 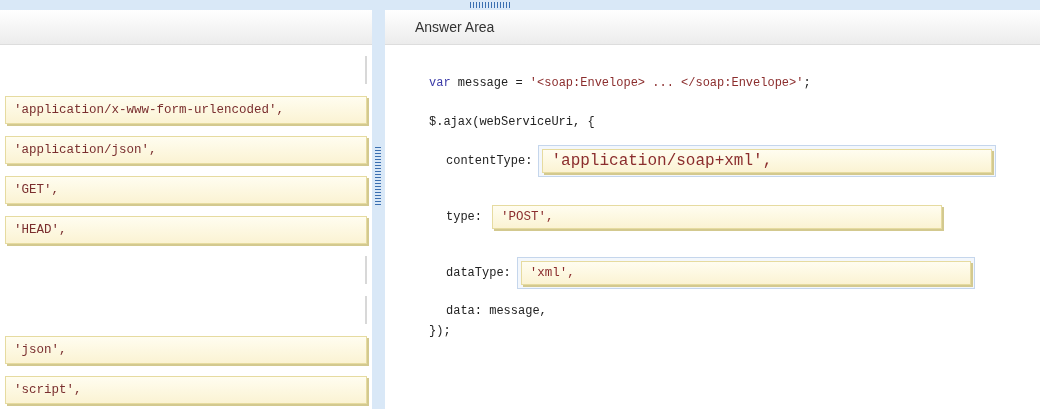 I want to click on code-line: });, so click(x=440, y=331).